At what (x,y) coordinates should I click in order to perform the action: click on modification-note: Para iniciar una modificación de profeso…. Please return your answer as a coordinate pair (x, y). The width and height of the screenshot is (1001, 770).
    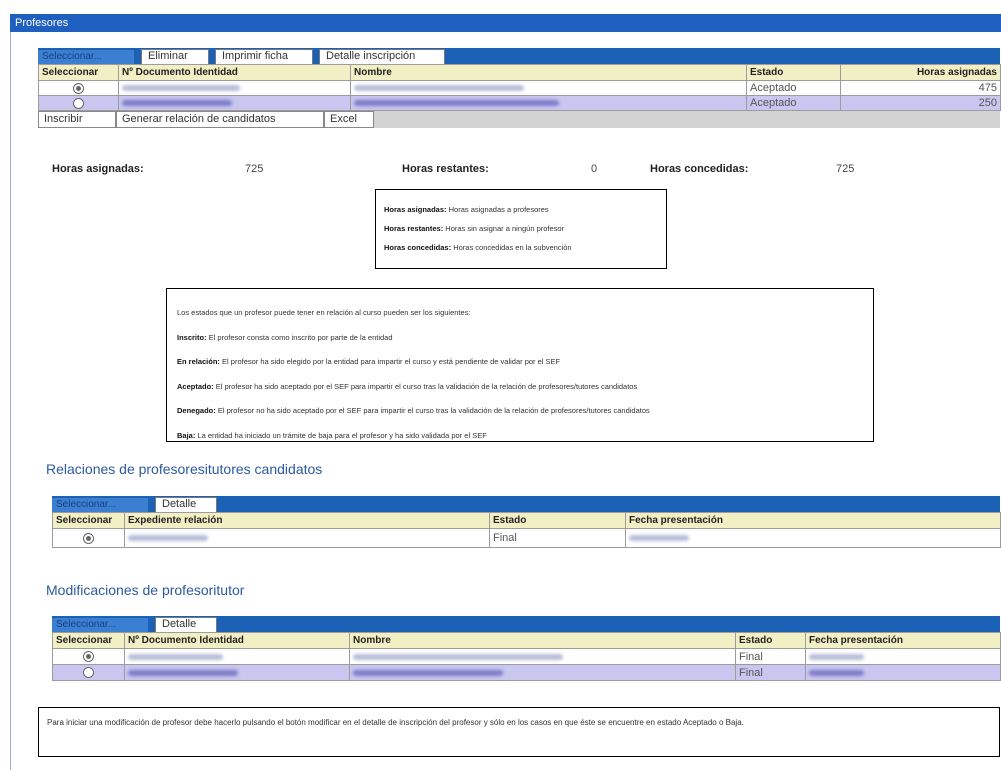
    Looking at the image, I should click on (519, 732).